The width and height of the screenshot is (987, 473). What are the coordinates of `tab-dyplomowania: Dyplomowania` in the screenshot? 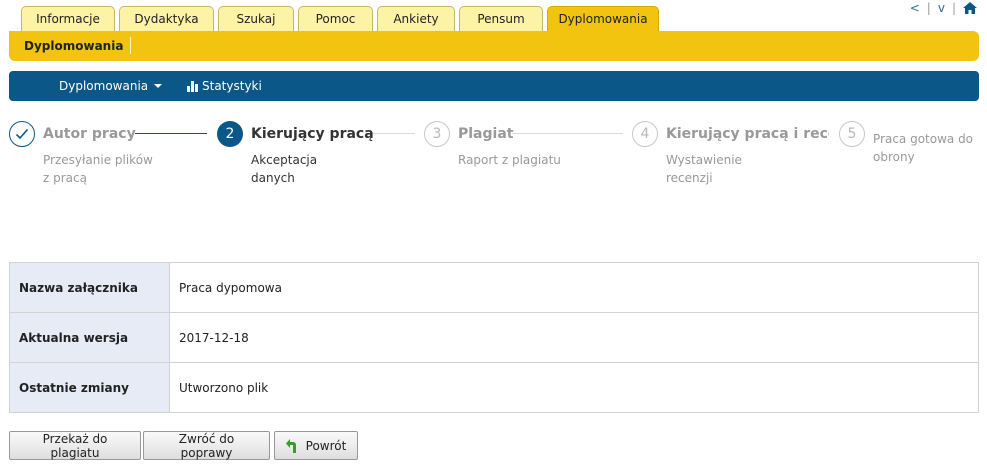 It's located at (603, 18).